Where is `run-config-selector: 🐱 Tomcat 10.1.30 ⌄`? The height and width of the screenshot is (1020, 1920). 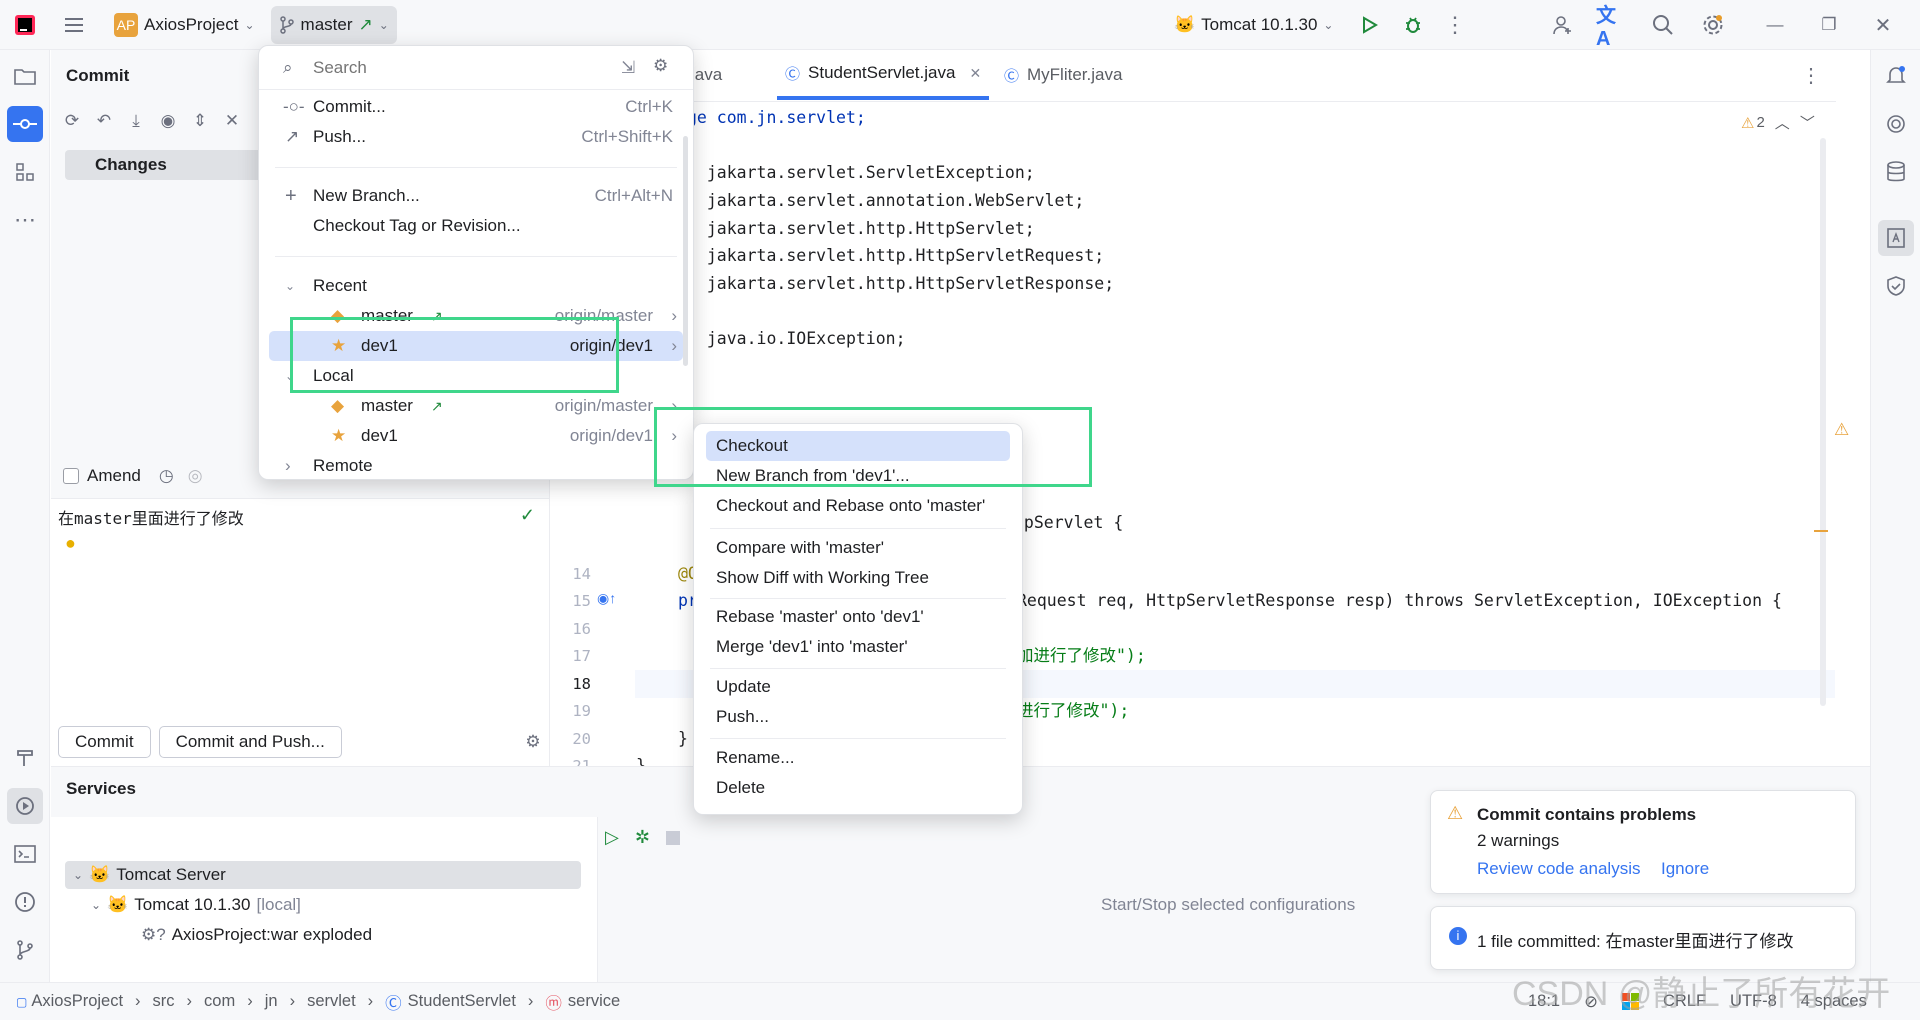
run-config-selector: 🐱 Tomcat 10.1.30 ⌄ is located at coordinates (1253, 25).